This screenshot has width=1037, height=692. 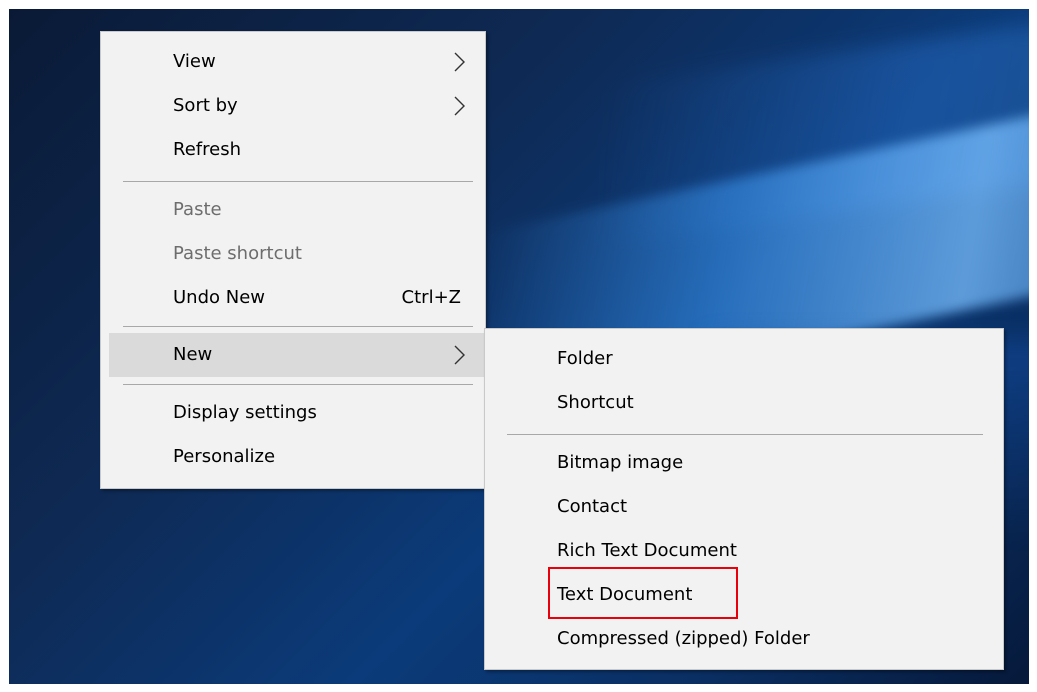 What do you see at coordinates (293, 457) in the screenshot?
I see `menu-item-personalize: Personalize` at bounding box center [293, 457].